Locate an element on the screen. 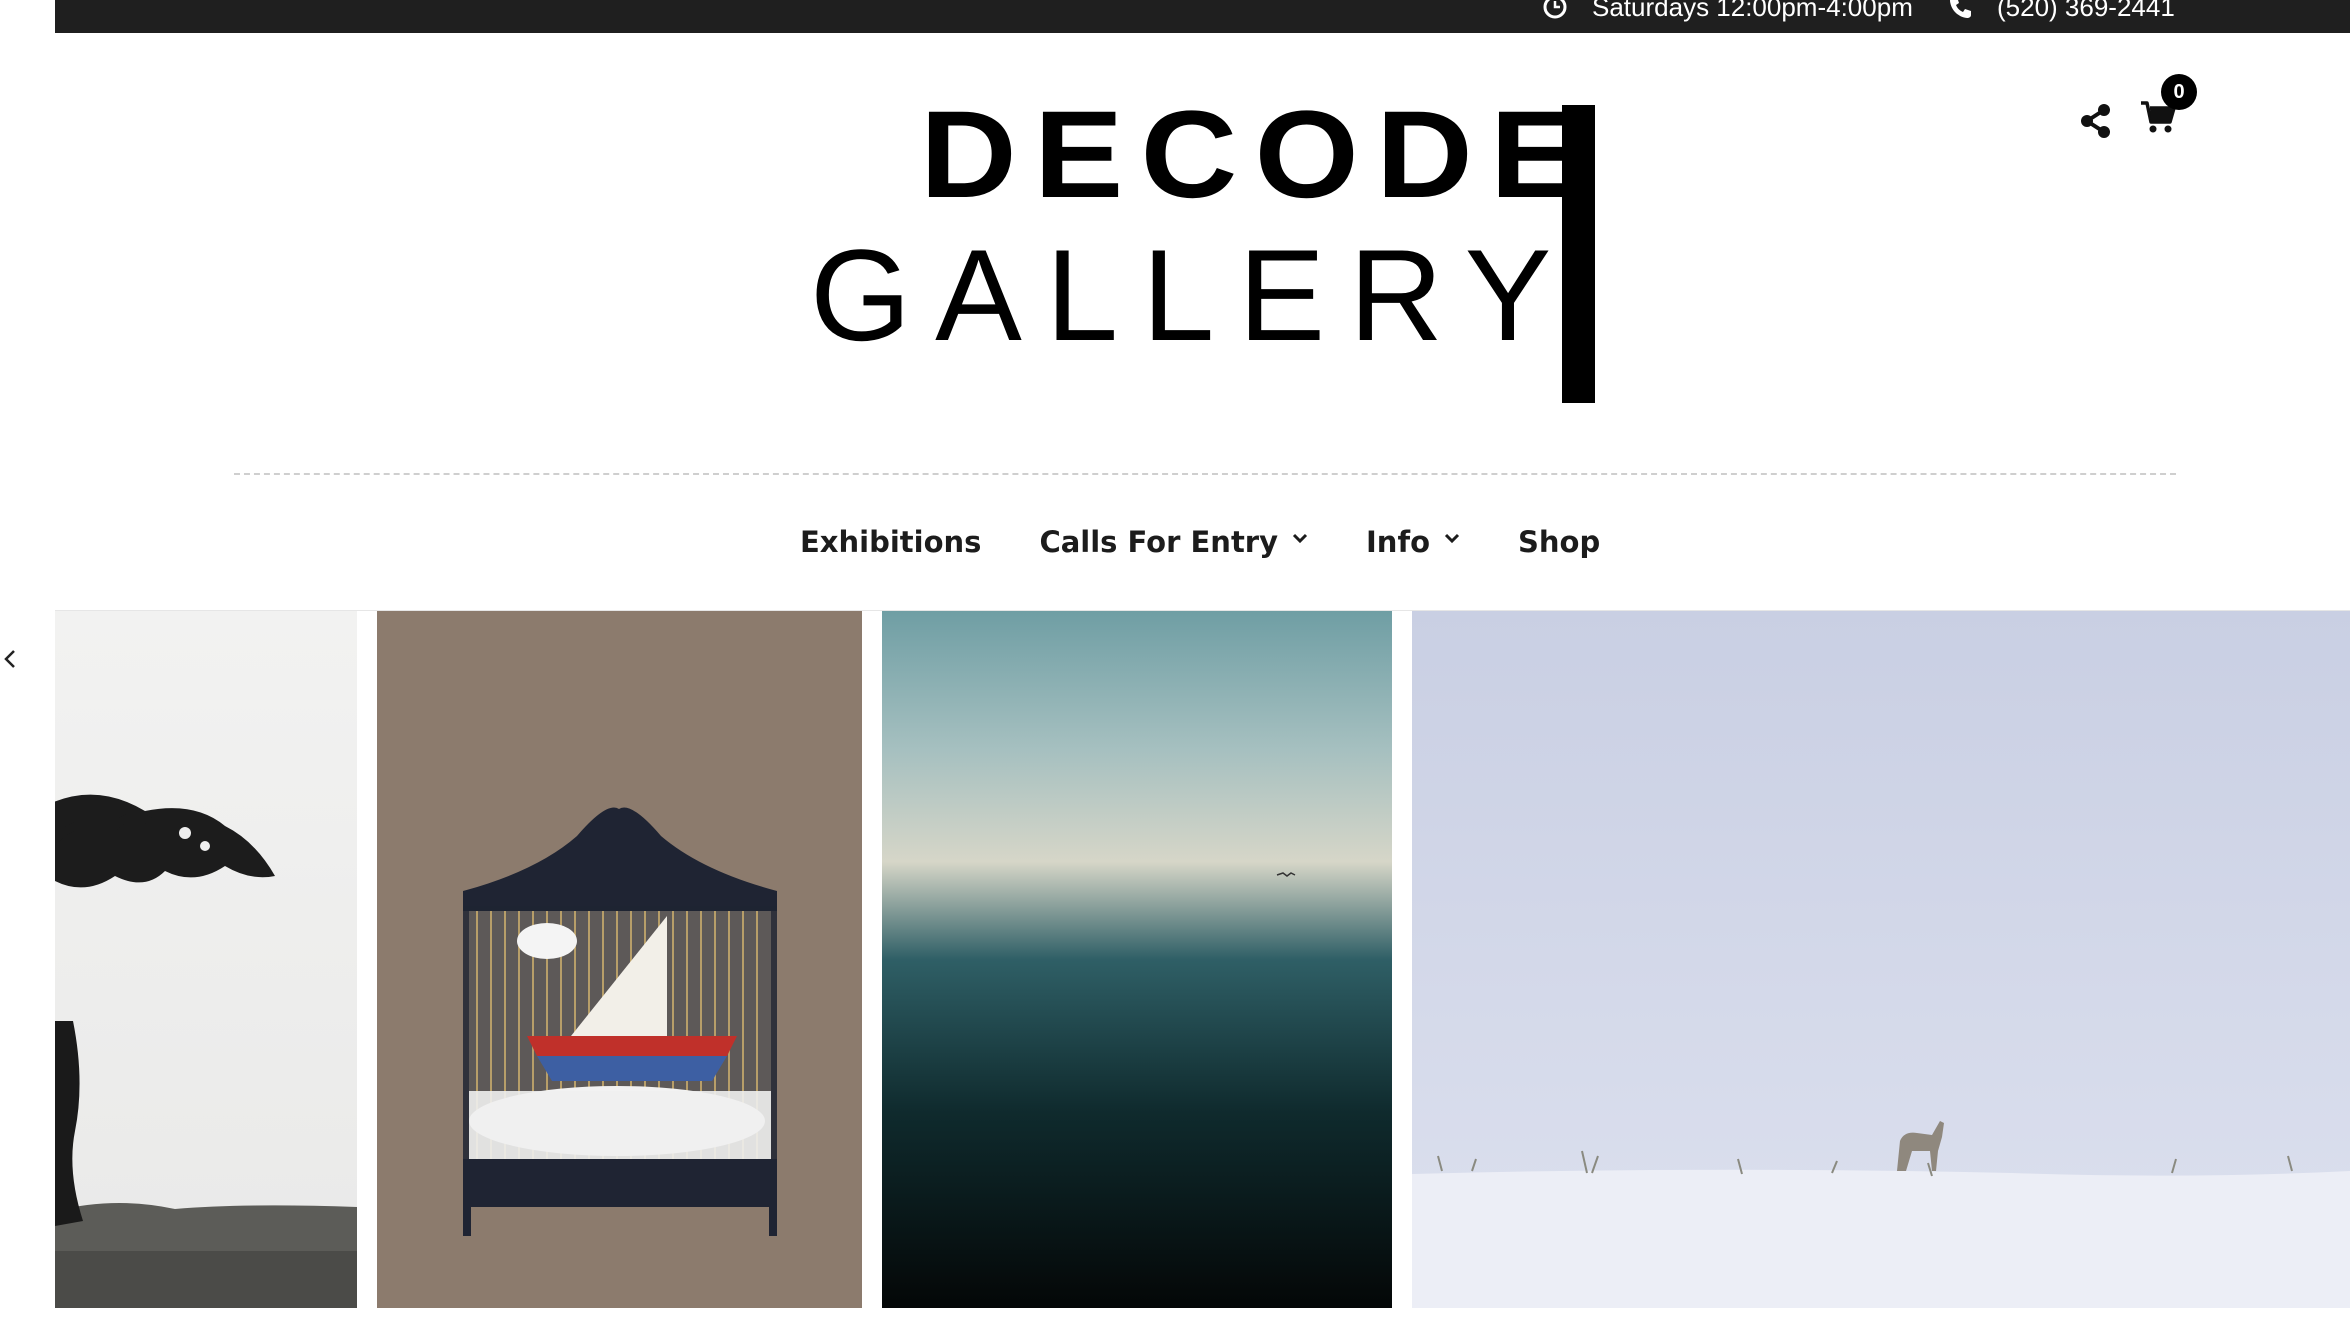  nav-item-exhibitions: Exhibitions is located at coordinates (890, 542).